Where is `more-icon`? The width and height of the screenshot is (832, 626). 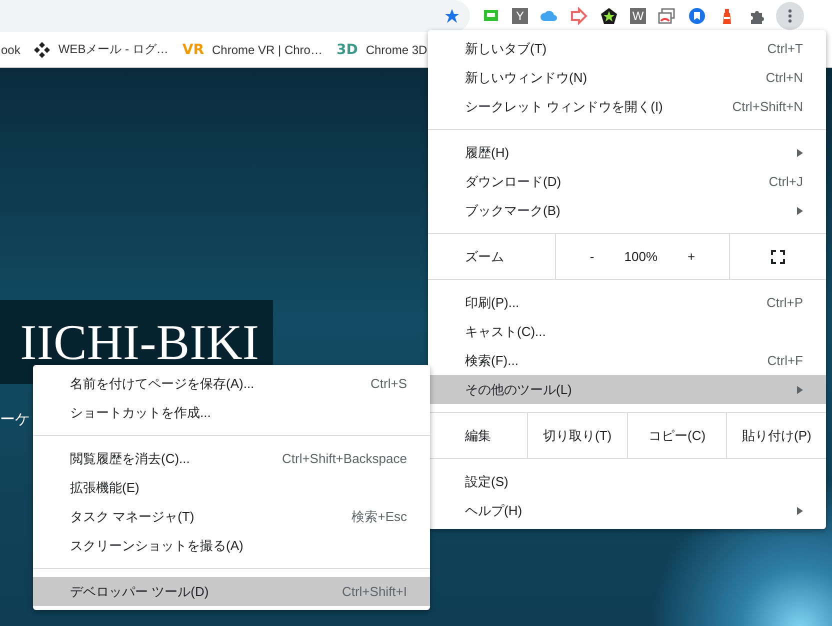
more-icon is located at coordinates (790, 16).